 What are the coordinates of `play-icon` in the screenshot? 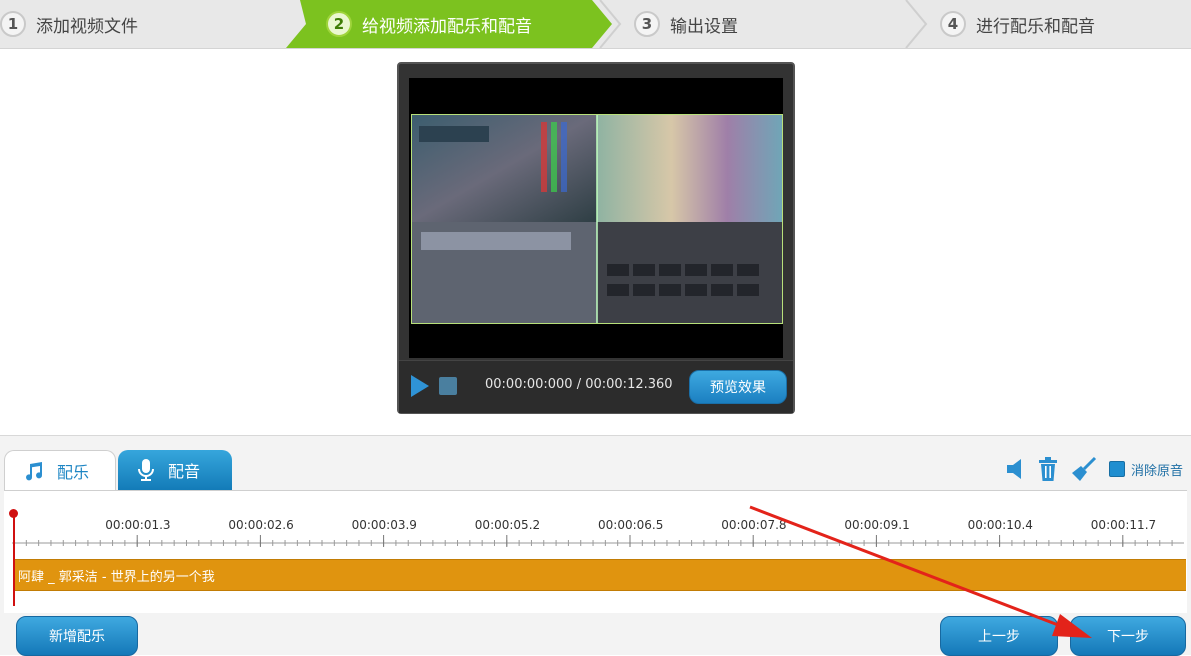 It's located at (420, 386).